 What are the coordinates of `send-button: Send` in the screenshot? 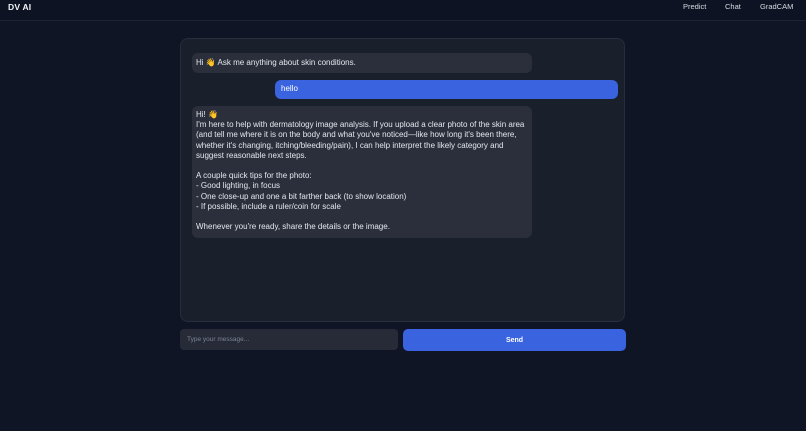 It's located at (514, 340).